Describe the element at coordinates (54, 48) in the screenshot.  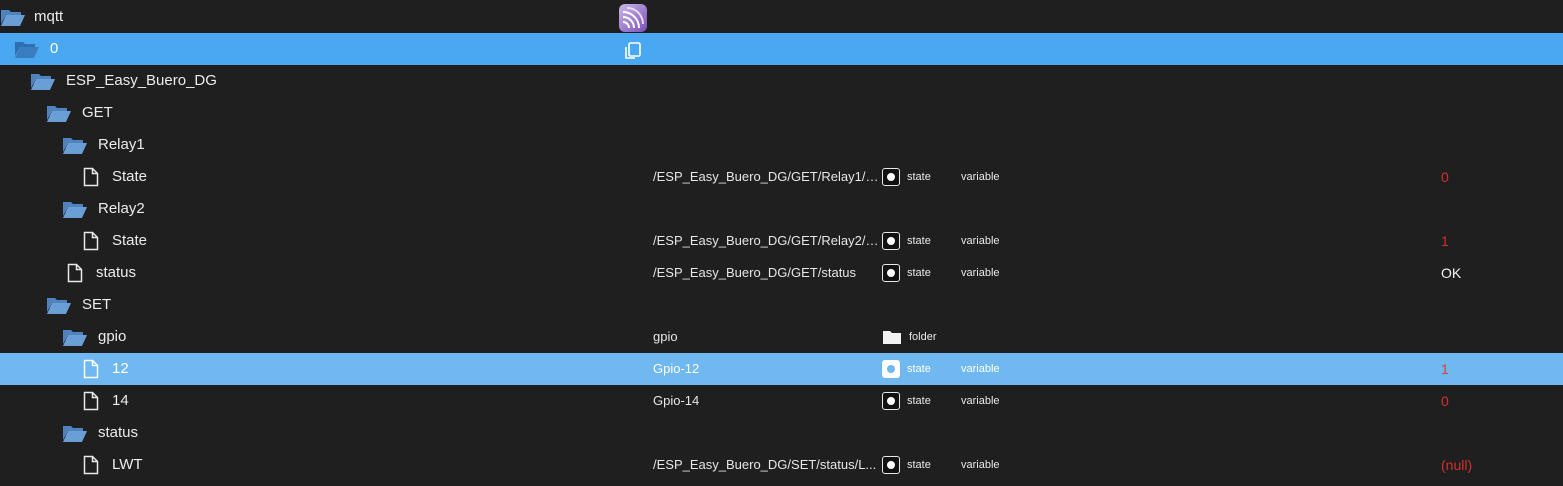
I see `tree-node-label: 0` at that location.